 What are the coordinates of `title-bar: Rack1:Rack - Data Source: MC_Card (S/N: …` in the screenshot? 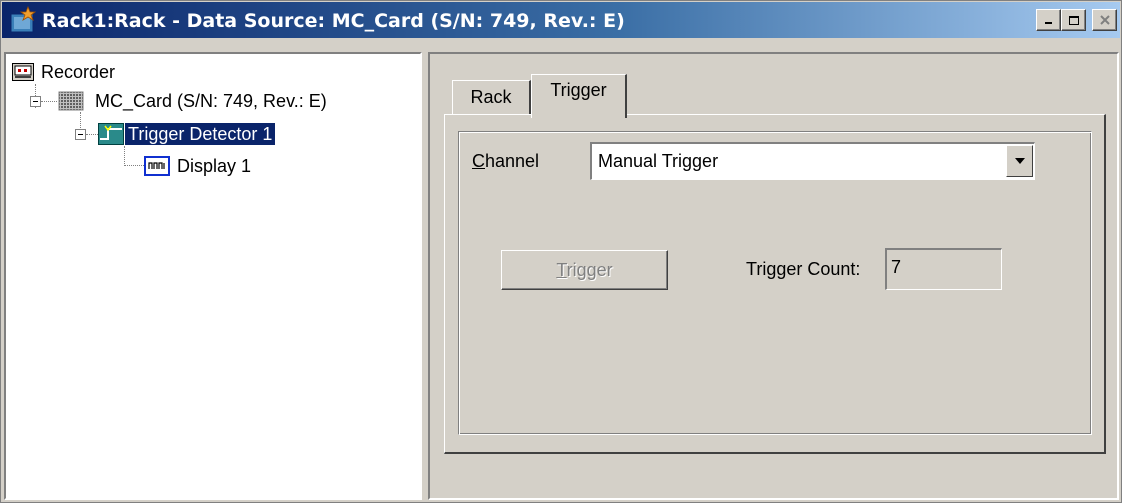 It's located at (561, 20).